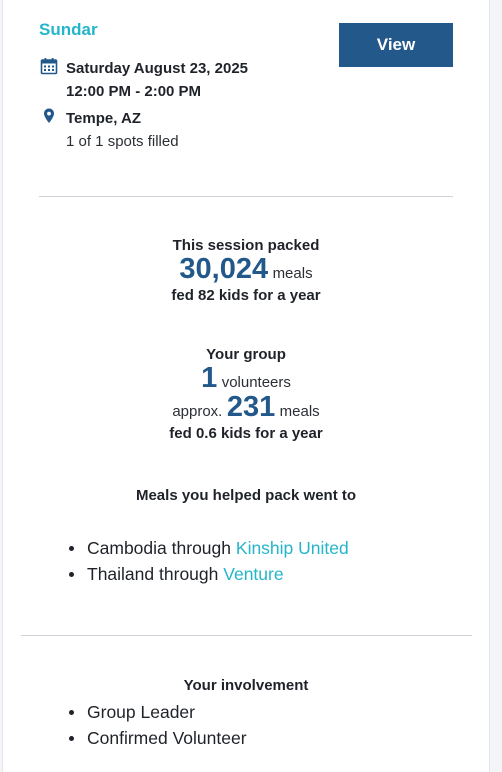  What do you see at coordinates (134, 91) in the screenshot?
I see `session-time: 12:00 PM - 2:00 PM` at bounding box center [134, 91].